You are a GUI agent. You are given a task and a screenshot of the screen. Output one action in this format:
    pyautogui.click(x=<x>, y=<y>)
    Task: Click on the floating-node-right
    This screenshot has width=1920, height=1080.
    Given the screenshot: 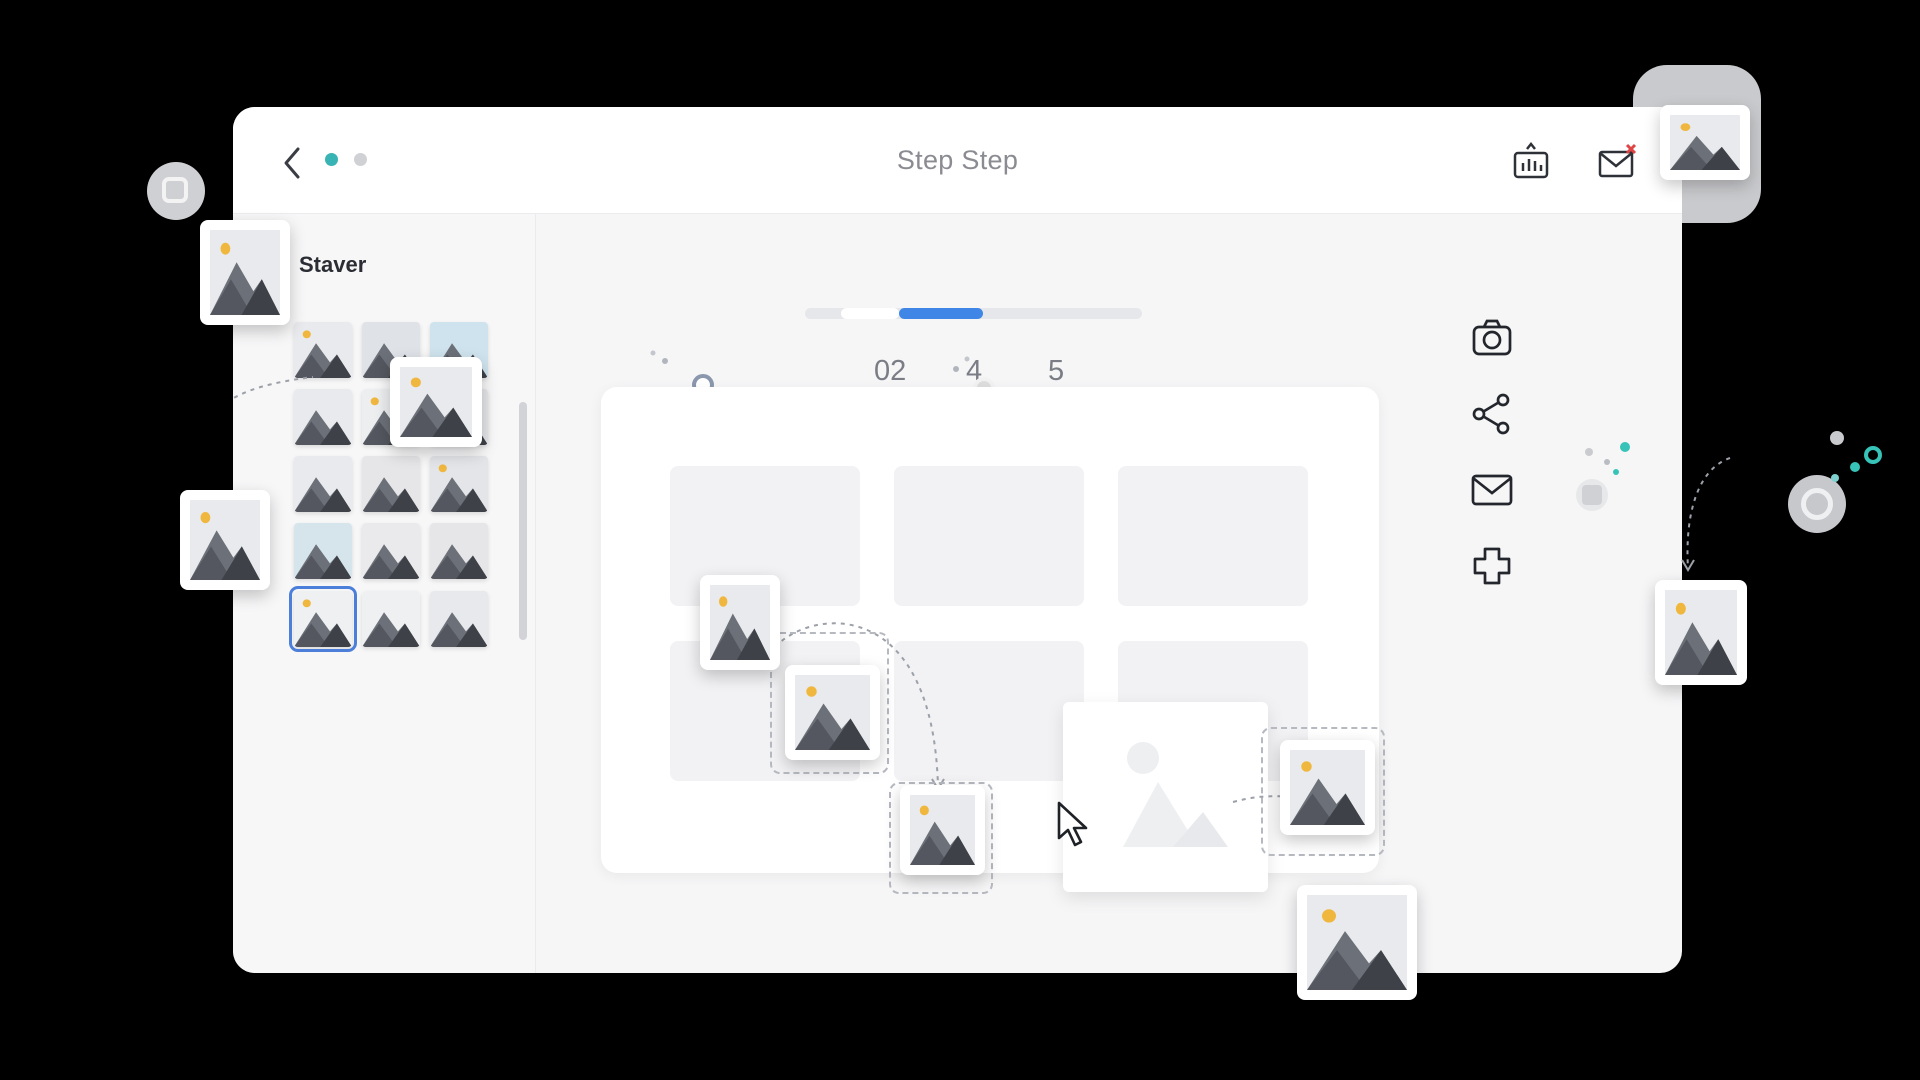 What is the action you would take?
    pyautogui.click(x=1817, y=504)
    